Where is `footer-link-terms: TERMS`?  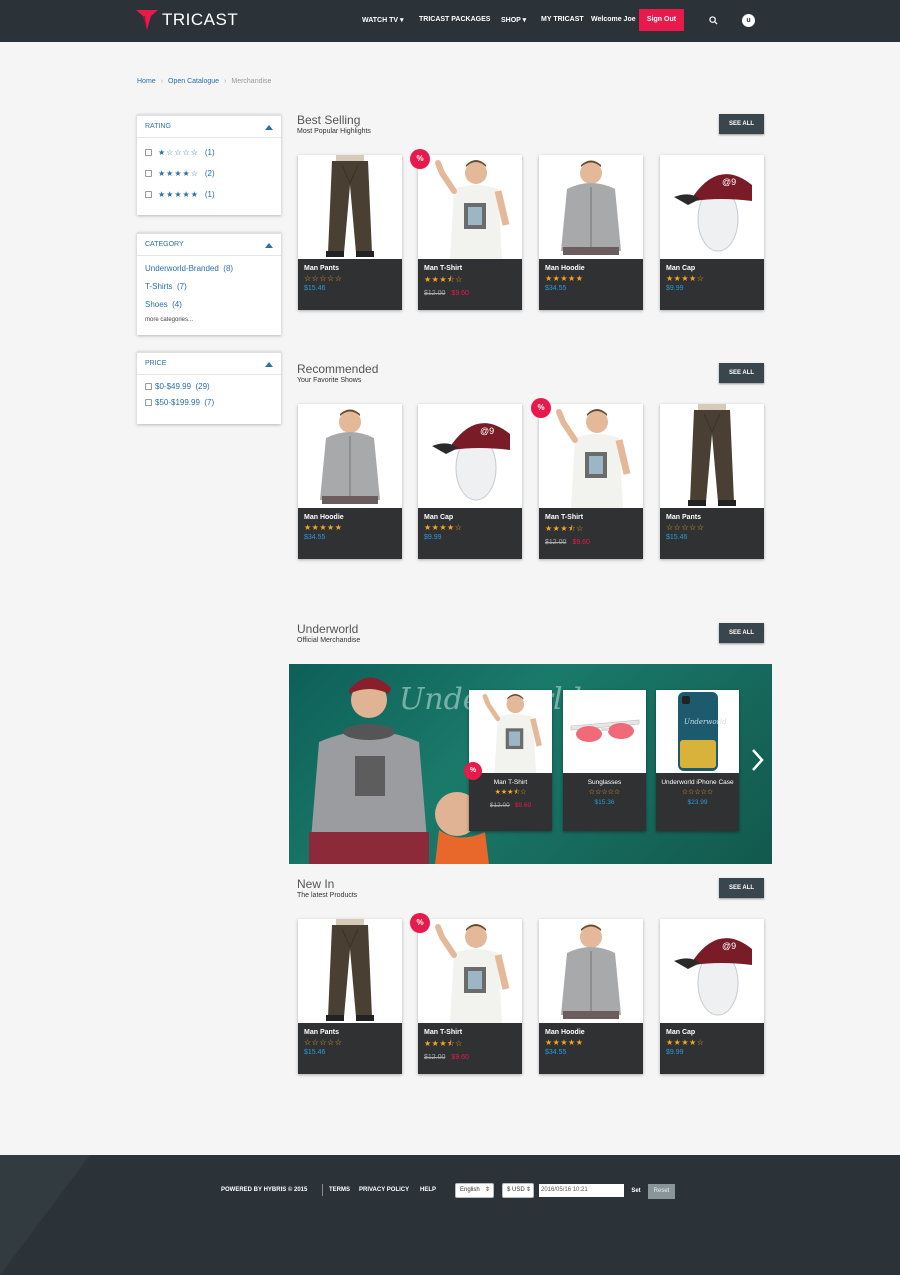 footer-link-terms: TERMS is located at coordinates (339, 1190).